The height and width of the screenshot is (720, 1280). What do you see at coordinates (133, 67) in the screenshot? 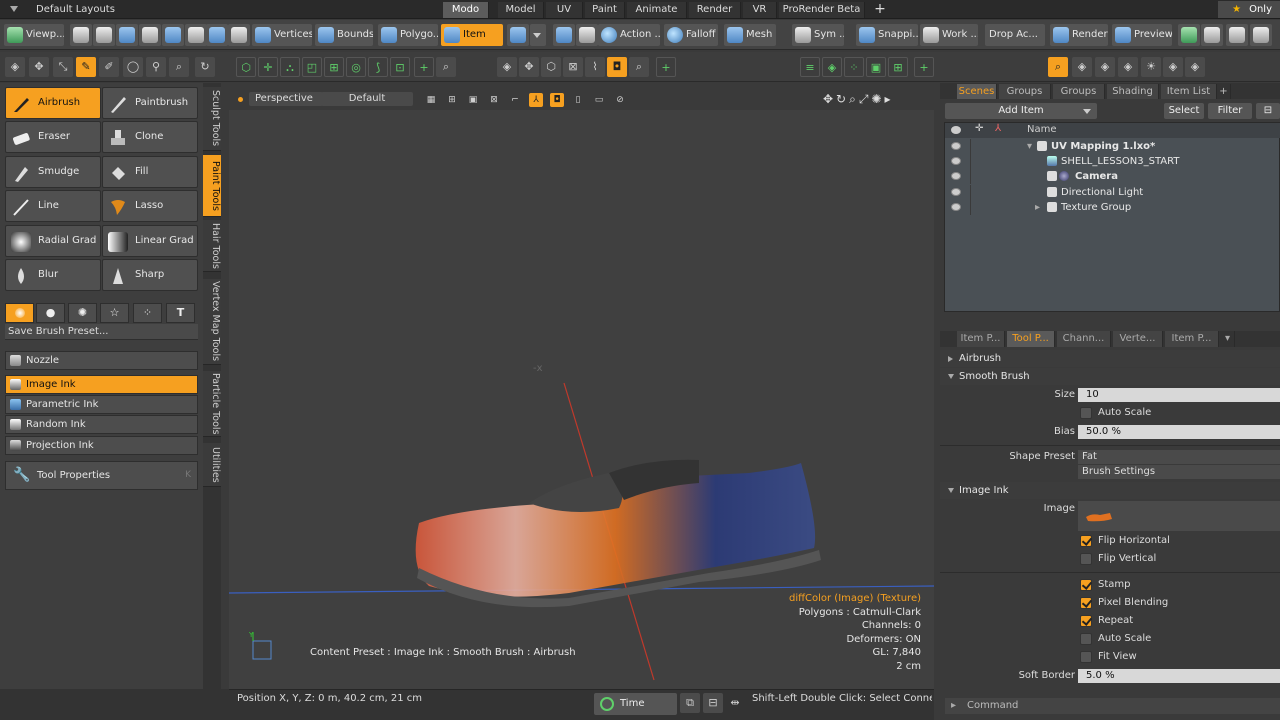
I see `mode-sculpt-icon: ◯` at bounding box center [133, 67].